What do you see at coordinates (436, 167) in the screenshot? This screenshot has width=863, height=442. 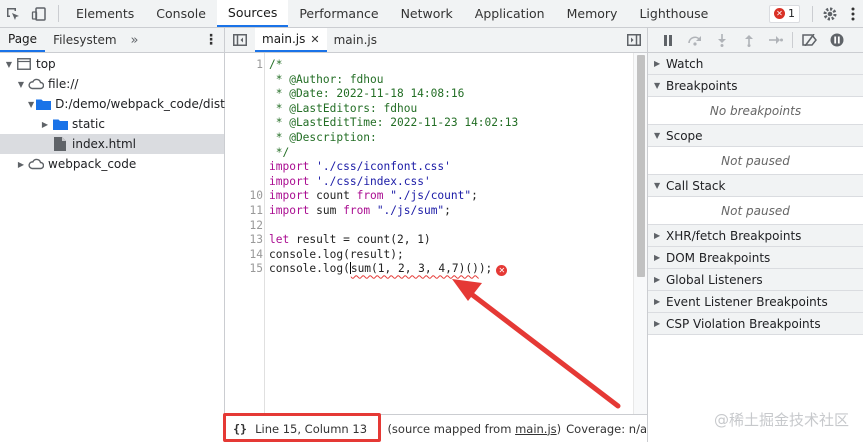 I see `code-line: import './css/iconfont.css'` at bounding box center [436, 167].